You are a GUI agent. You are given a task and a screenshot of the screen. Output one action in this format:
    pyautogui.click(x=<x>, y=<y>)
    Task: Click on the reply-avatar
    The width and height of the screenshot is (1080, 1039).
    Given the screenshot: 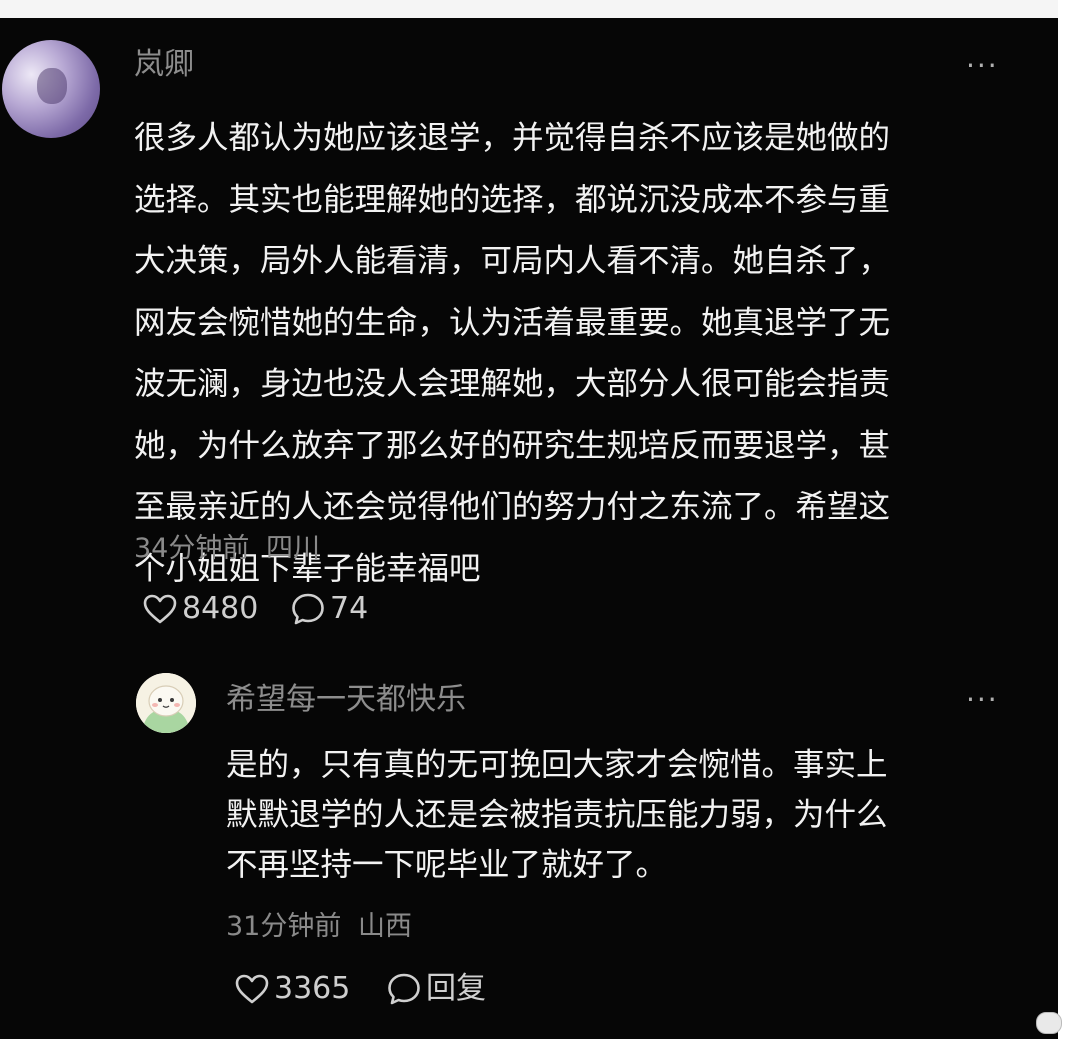 What is the action you would take?
    pyautogui.click(x=166, y=703)
    